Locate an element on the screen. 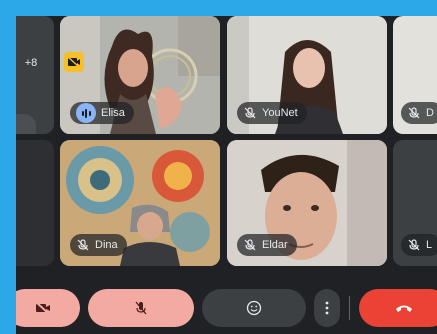 The width and height of the screenshot is (437, 334). camera-toggle-button is located at coordinates (48, 308).